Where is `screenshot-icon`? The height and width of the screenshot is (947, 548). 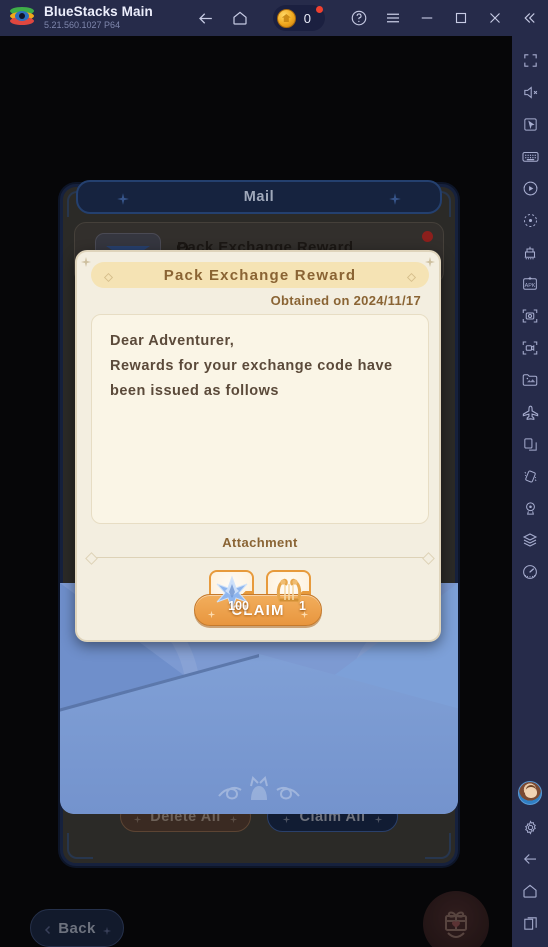
screenshot-icon is located at coordinates (530, 316).